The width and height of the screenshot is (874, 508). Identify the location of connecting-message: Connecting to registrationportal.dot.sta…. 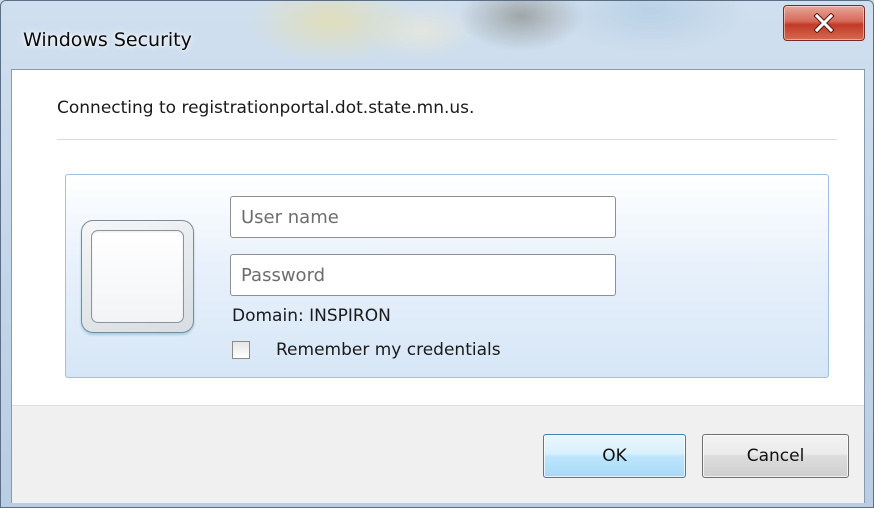
(266, 108).